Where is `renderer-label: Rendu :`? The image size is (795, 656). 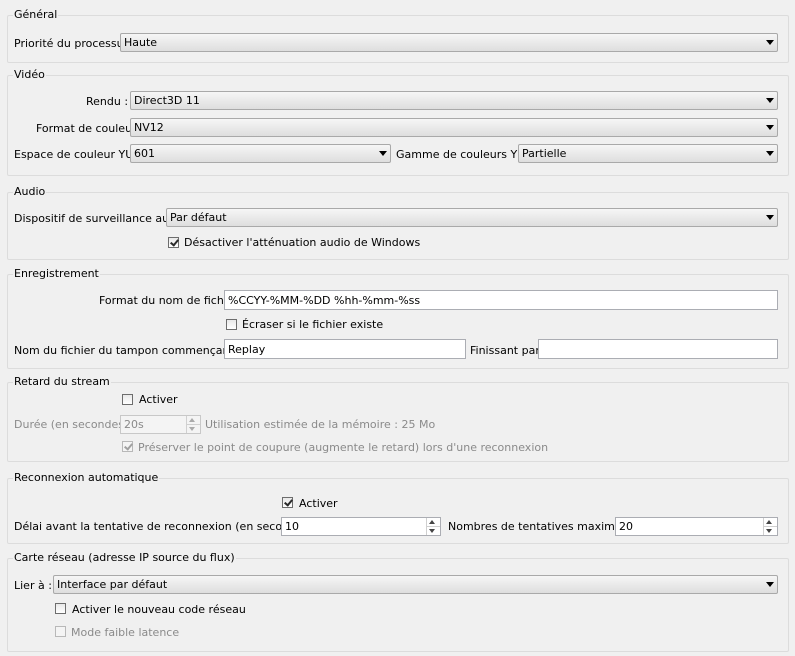 renderer-label: Rendu : is located at coordinates (107, 101).